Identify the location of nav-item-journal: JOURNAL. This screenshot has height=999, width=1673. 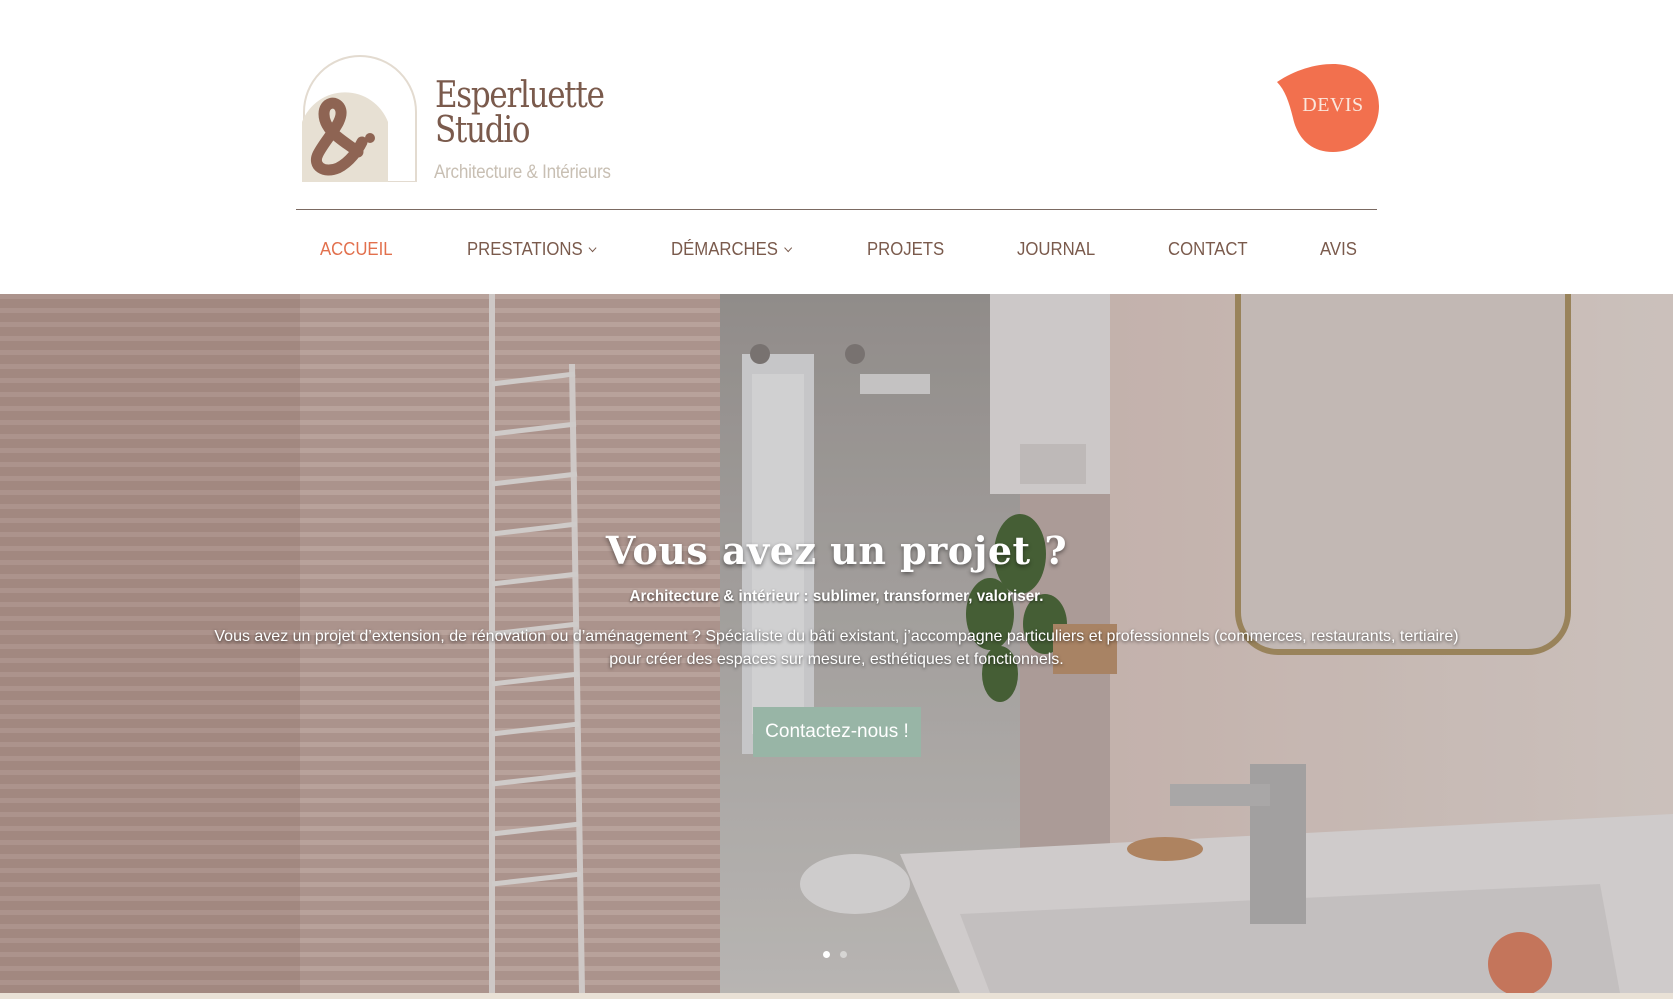
(1056, 249).